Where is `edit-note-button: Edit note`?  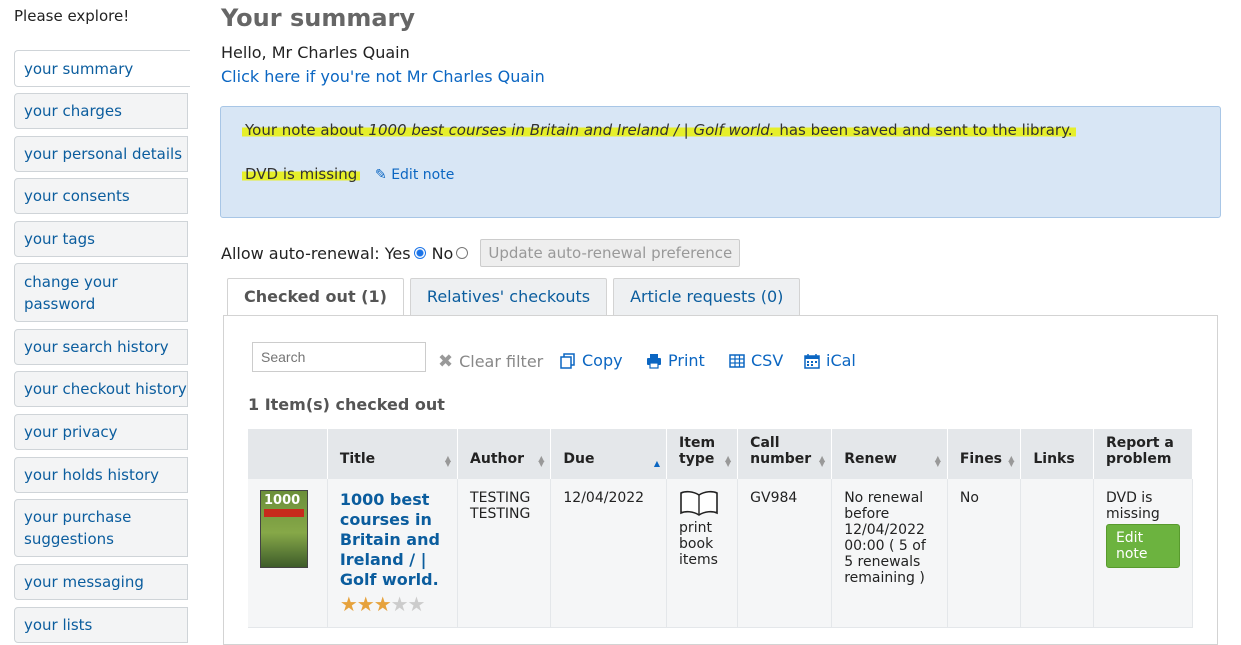
edit-note-button: Edit note is located at coordinates (1142, 546).